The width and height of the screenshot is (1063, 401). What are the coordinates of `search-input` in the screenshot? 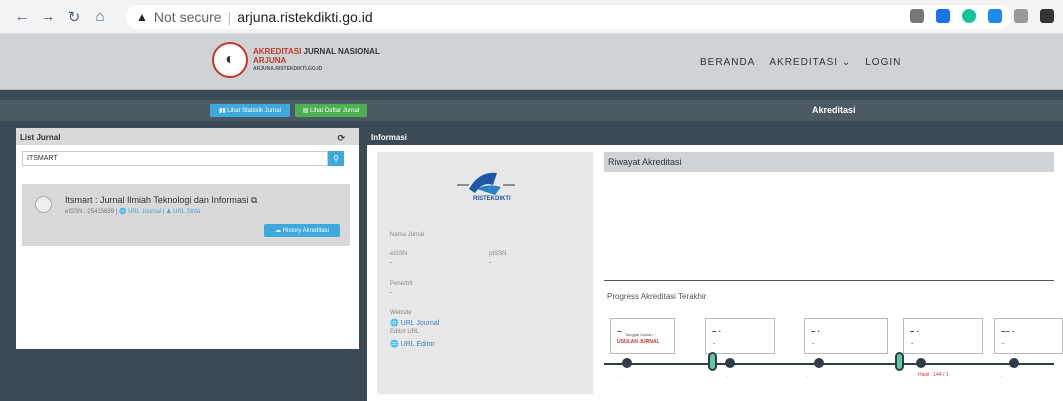 It's located at (175, 158).